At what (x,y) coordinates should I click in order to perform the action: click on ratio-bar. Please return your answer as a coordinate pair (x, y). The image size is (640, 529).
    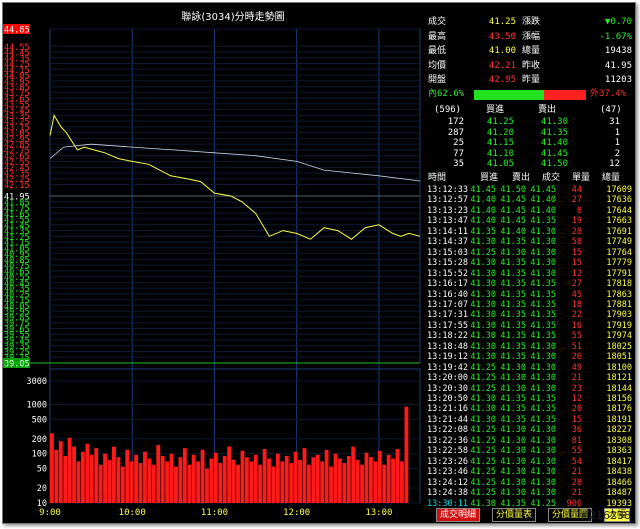
    Looking at the image, I should click on (530, 95).